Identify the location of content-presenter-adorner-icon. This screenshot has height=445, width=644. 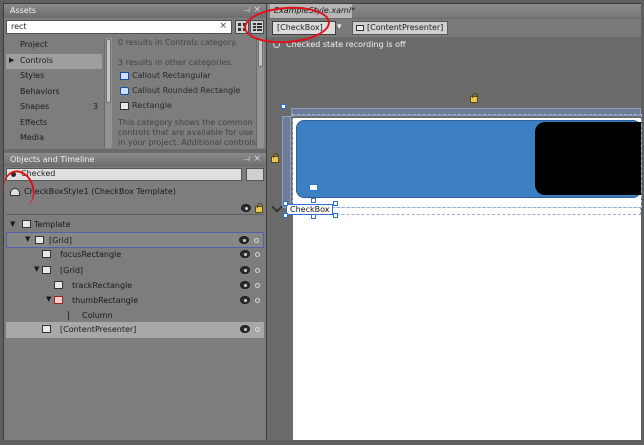
(313, 187).